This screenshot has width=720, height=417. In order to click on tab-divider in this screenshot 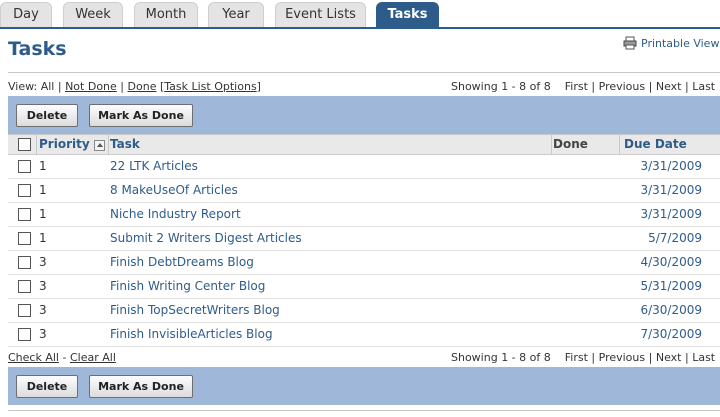, I will do `click(360, 28)`.